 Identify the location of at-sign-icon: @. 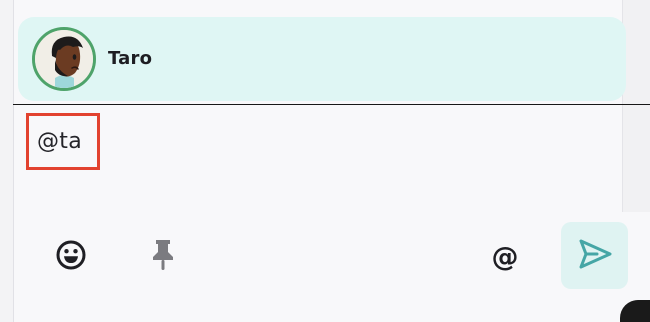
(505, 257).